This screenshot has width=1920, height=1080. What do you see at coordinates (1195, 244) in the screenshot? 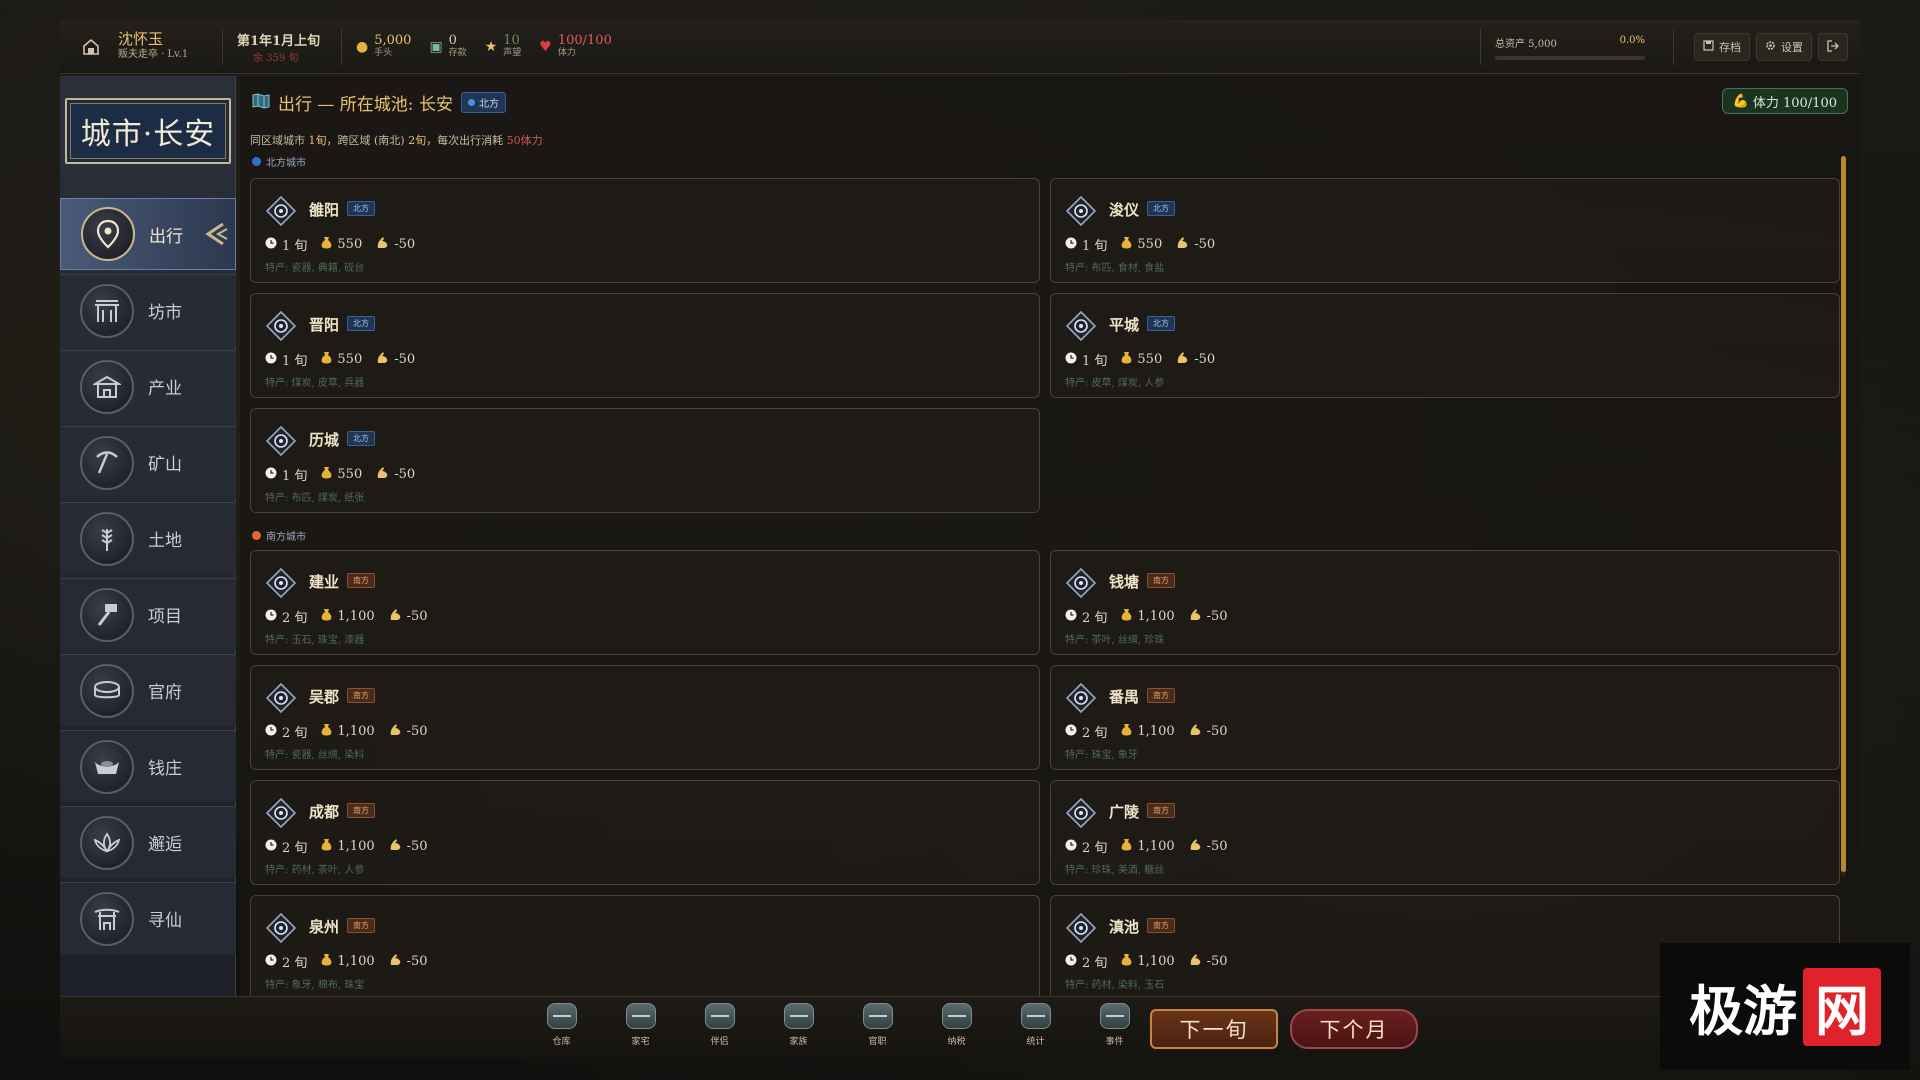
I see `travel-stamina: -50` at bounding box center [1195, 244].